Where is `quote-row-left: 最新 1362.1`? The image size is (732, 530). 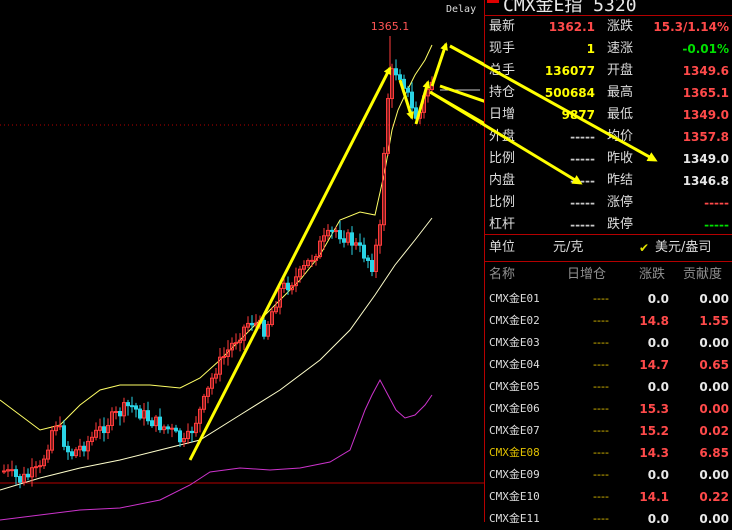 quote-row-left: 最新 1362.1 is located at coordinates (540, 27).